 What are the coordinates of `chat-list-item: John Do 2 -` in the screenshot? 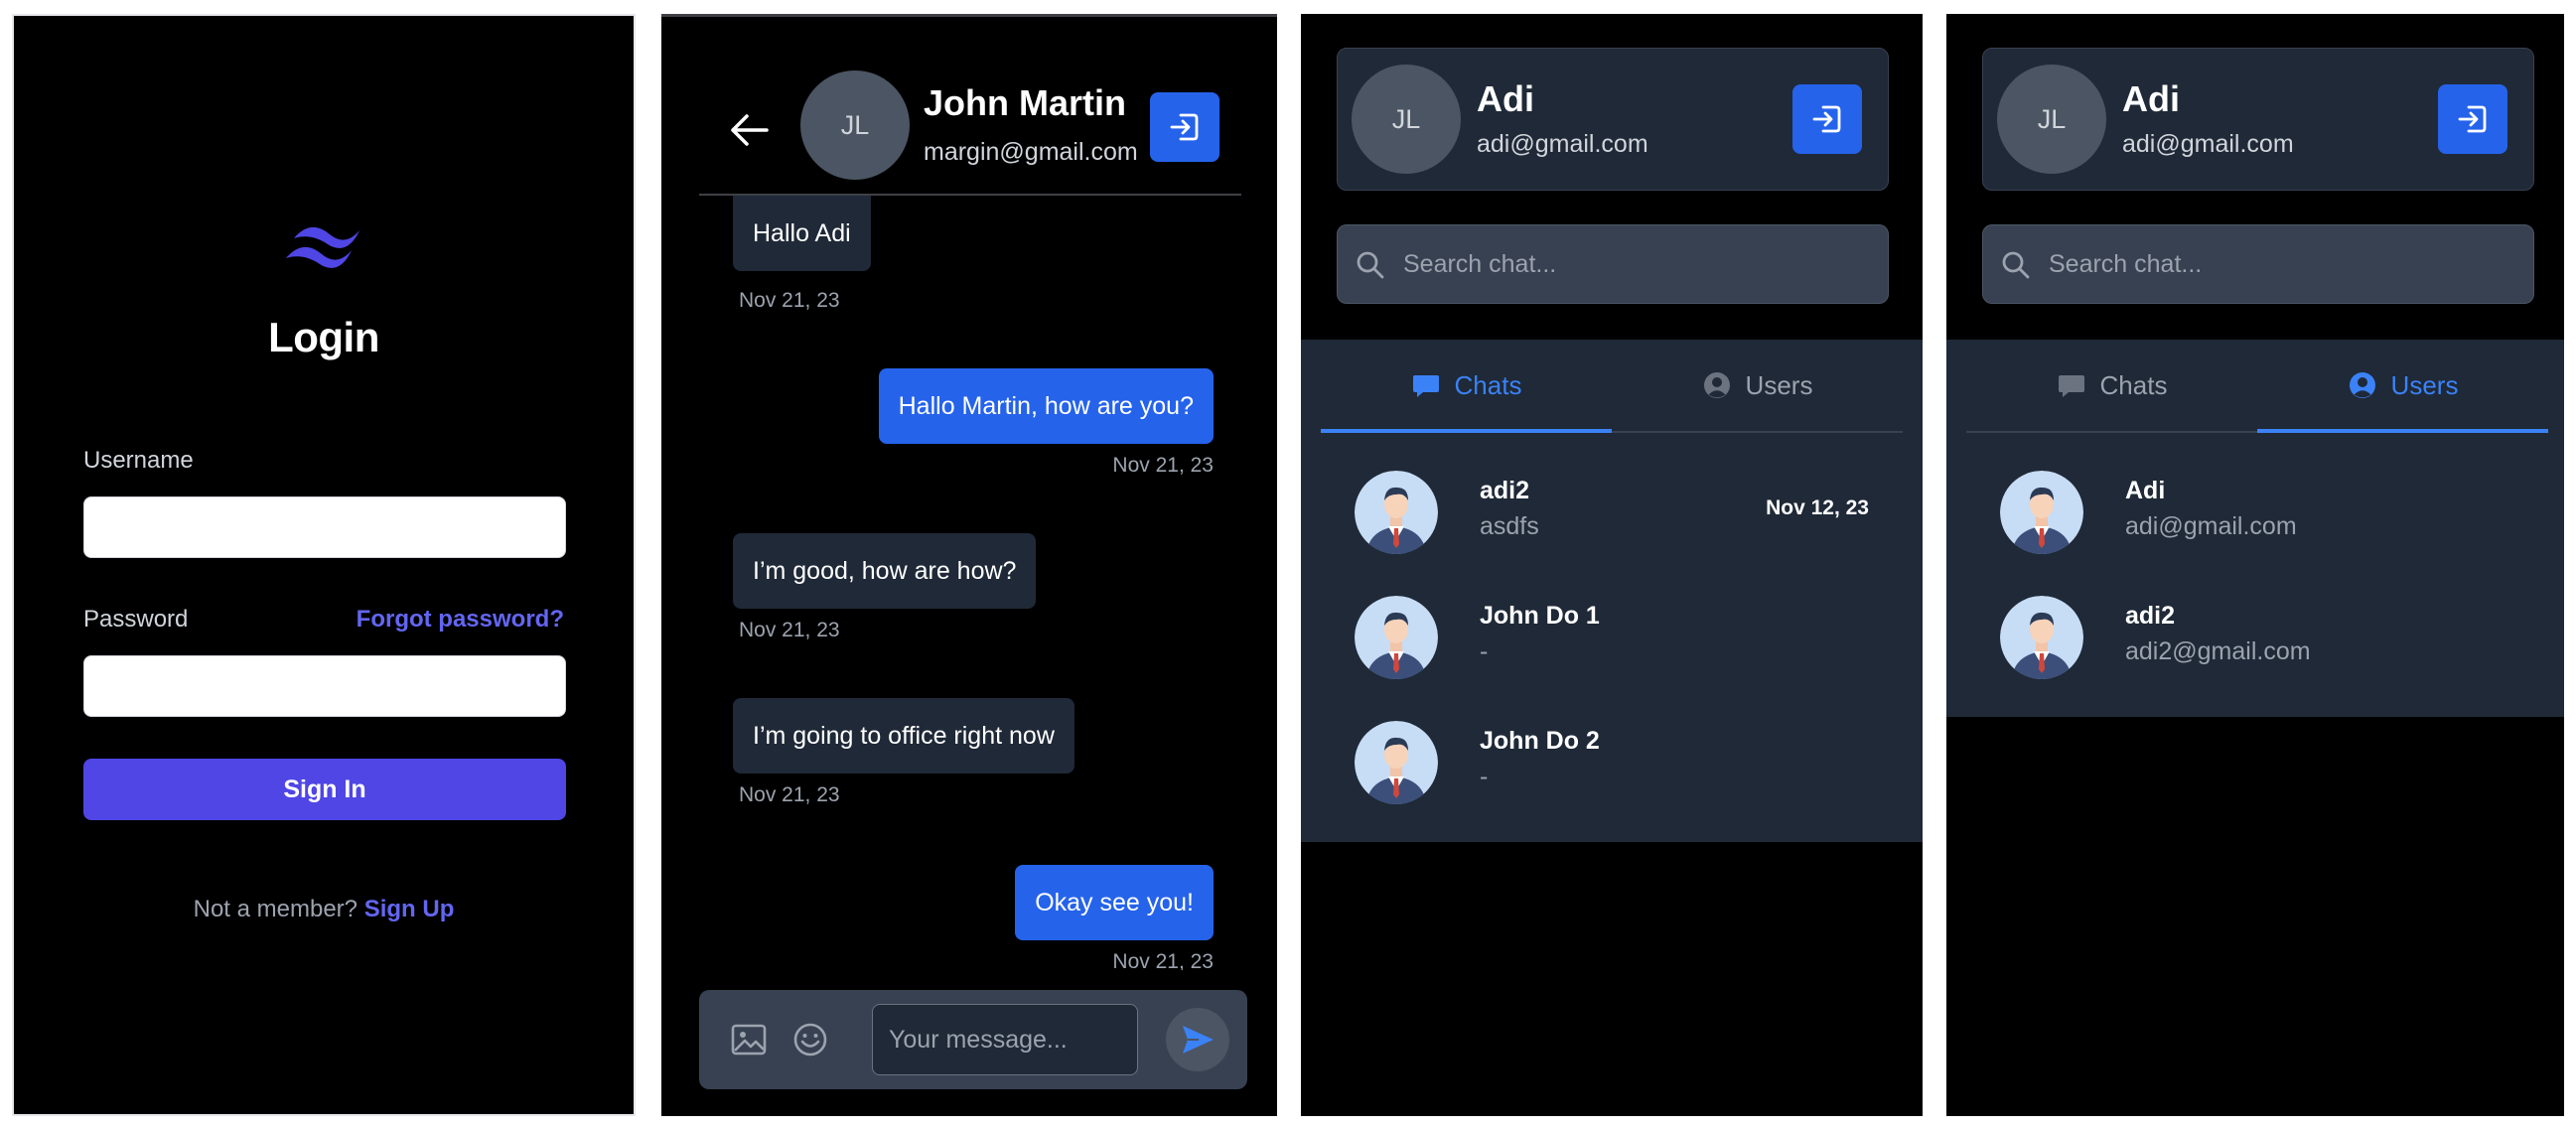 It's located at (1612, 762).